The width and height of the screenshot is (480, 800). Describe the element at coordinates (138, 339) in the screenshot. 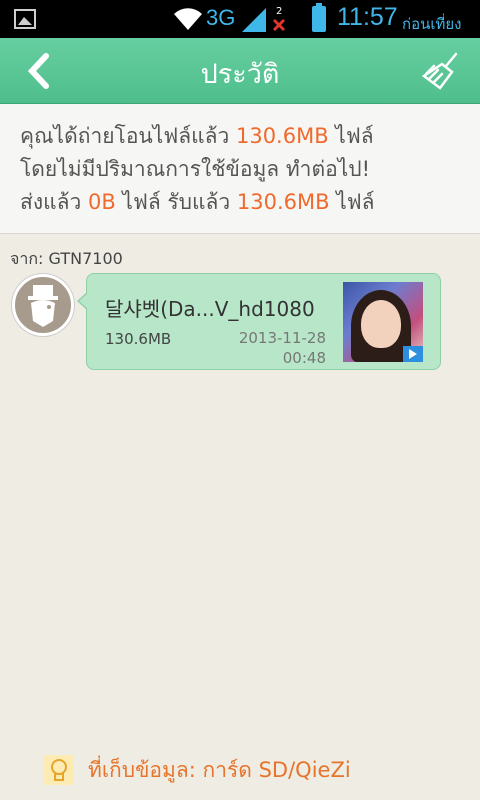

I see `file-size: 130.6MB` at that location.